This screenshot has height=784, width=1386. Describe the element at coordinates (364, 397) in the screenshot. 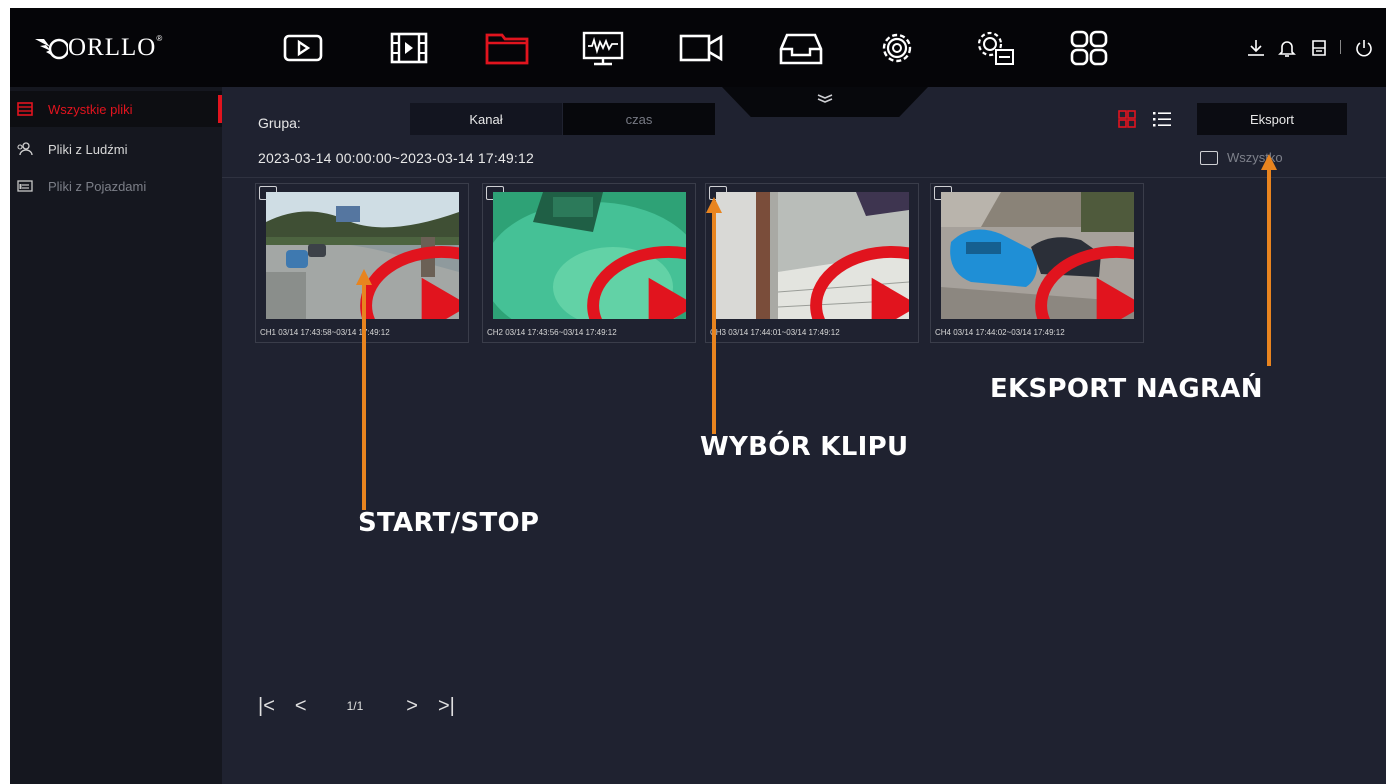

I see `annotation-arrow-start-stop` at that location.